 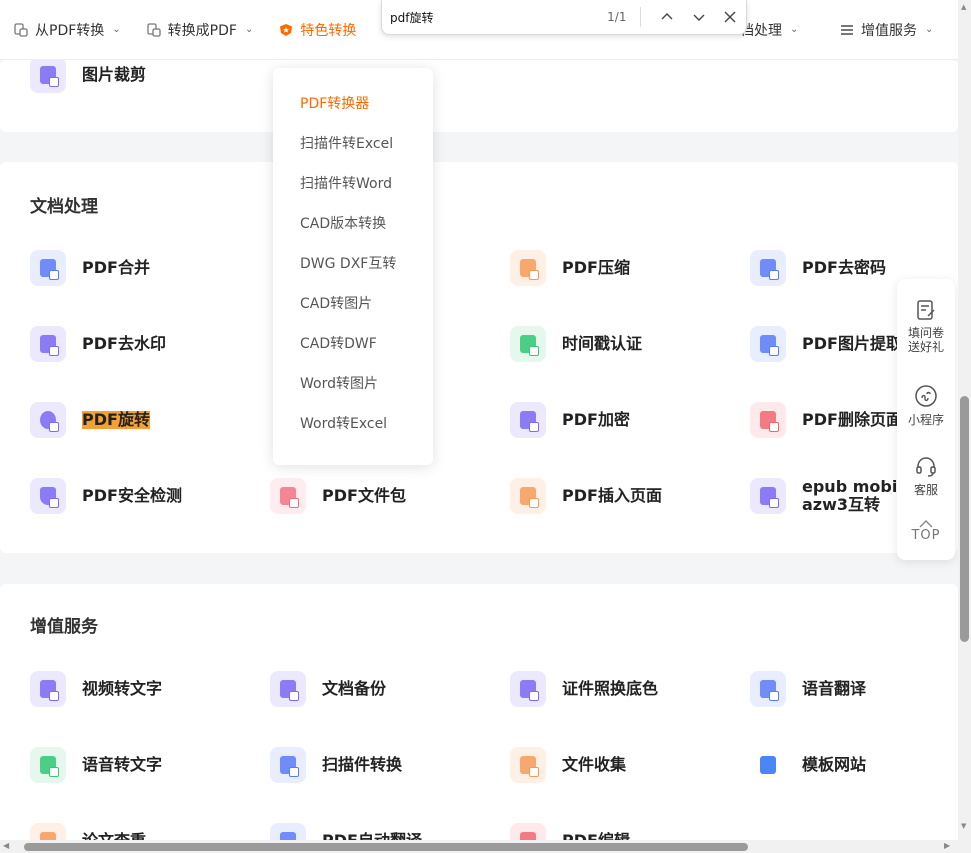 I want to click on vertical-scroll-thumb, so click(x=964, y=519).